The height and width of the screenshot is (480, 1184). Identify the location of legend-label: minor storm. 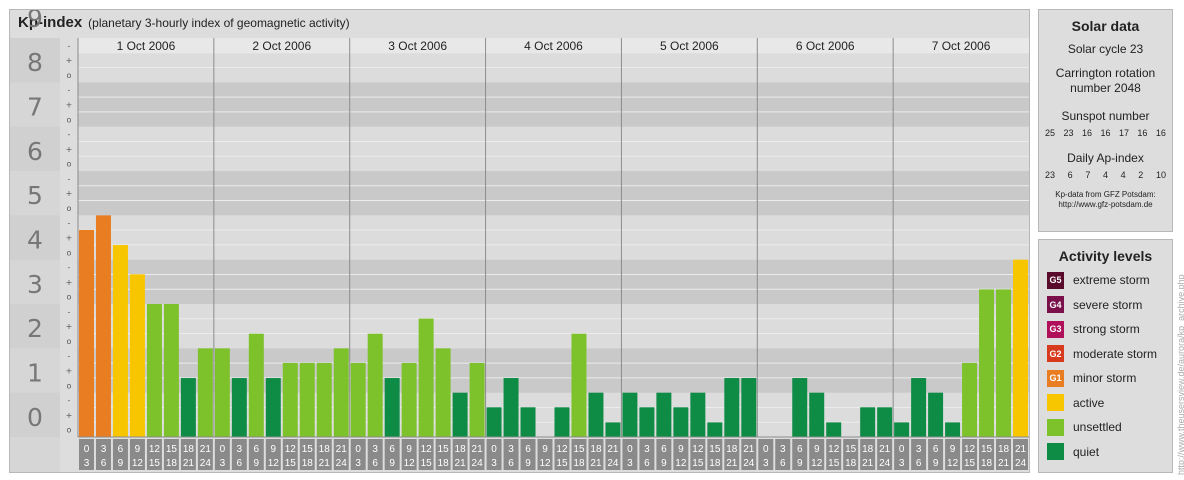
(1105, 378).